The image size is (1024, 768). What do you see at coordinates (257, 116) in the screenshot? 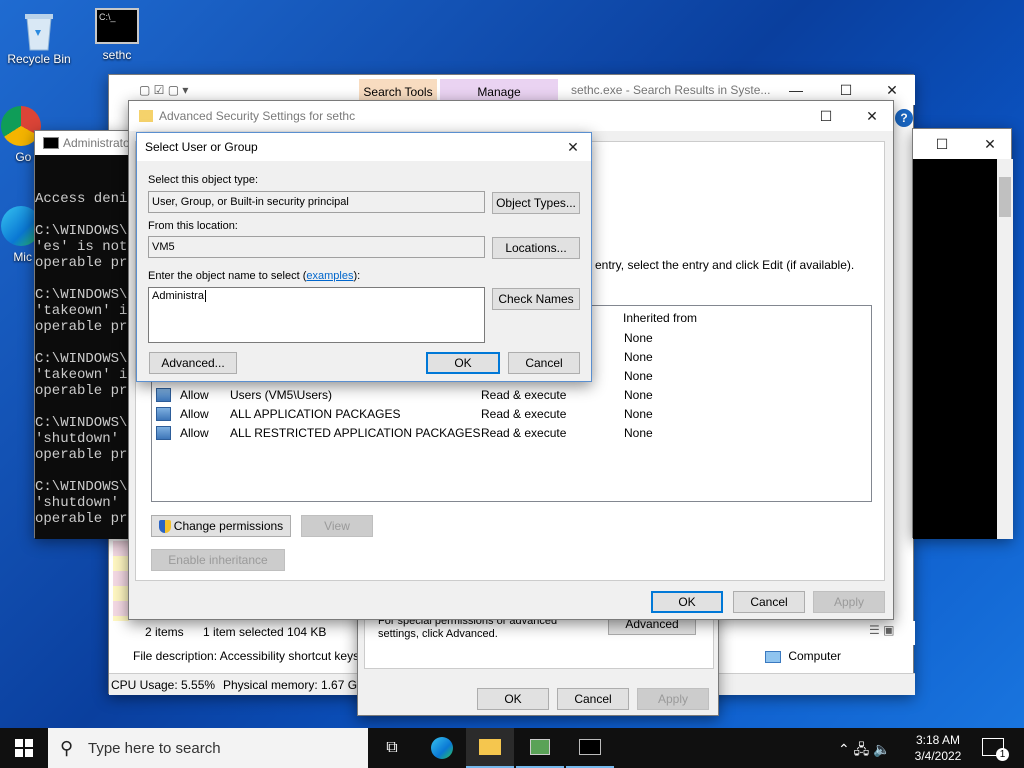
I see `advanced-security-title: Advanced Security Settings for sethc` at bounding box center [257, 116].